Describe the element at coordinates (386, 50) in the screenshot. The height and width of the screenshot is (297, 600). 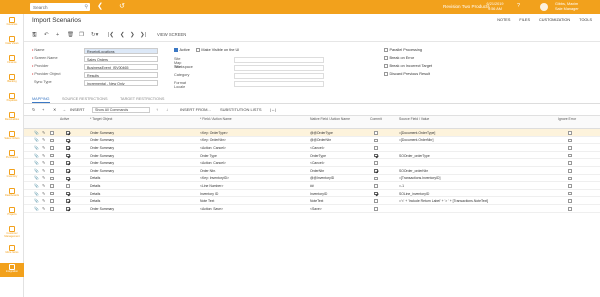
I see `parallel-check` at that location.